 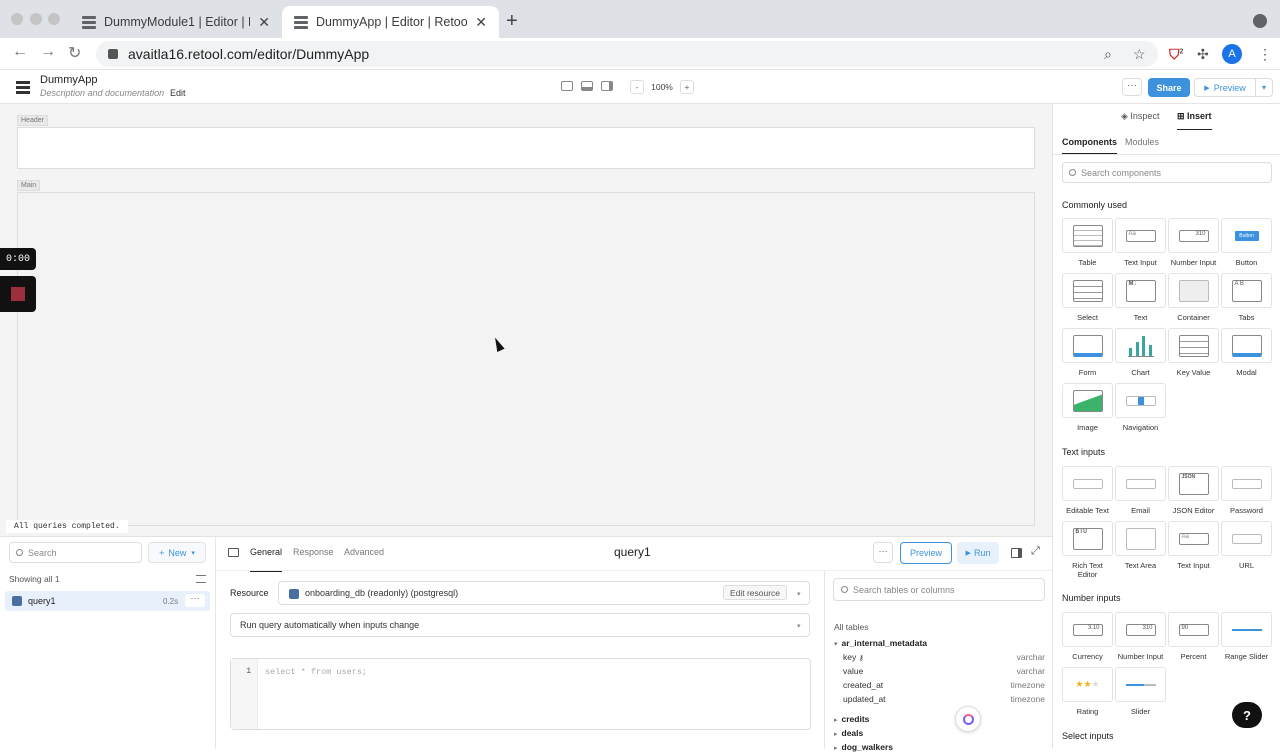 I want to click on tab-modules: Modules, so click(x=1142, y=142).